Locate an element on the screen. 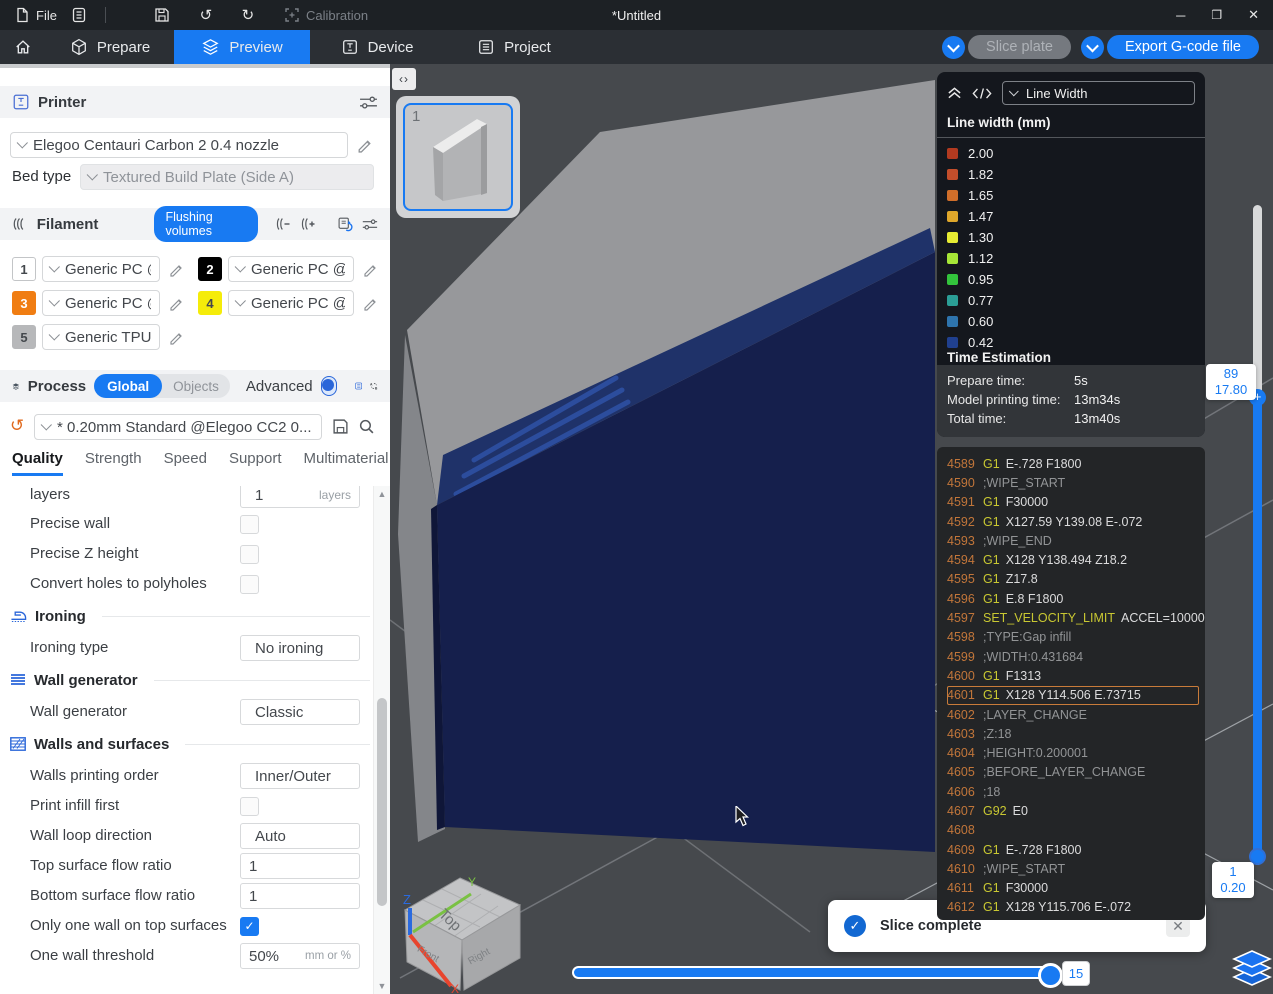 This screenshot has height=994, width=1273. sync-filament-icon is located at coordinates (345, 224).